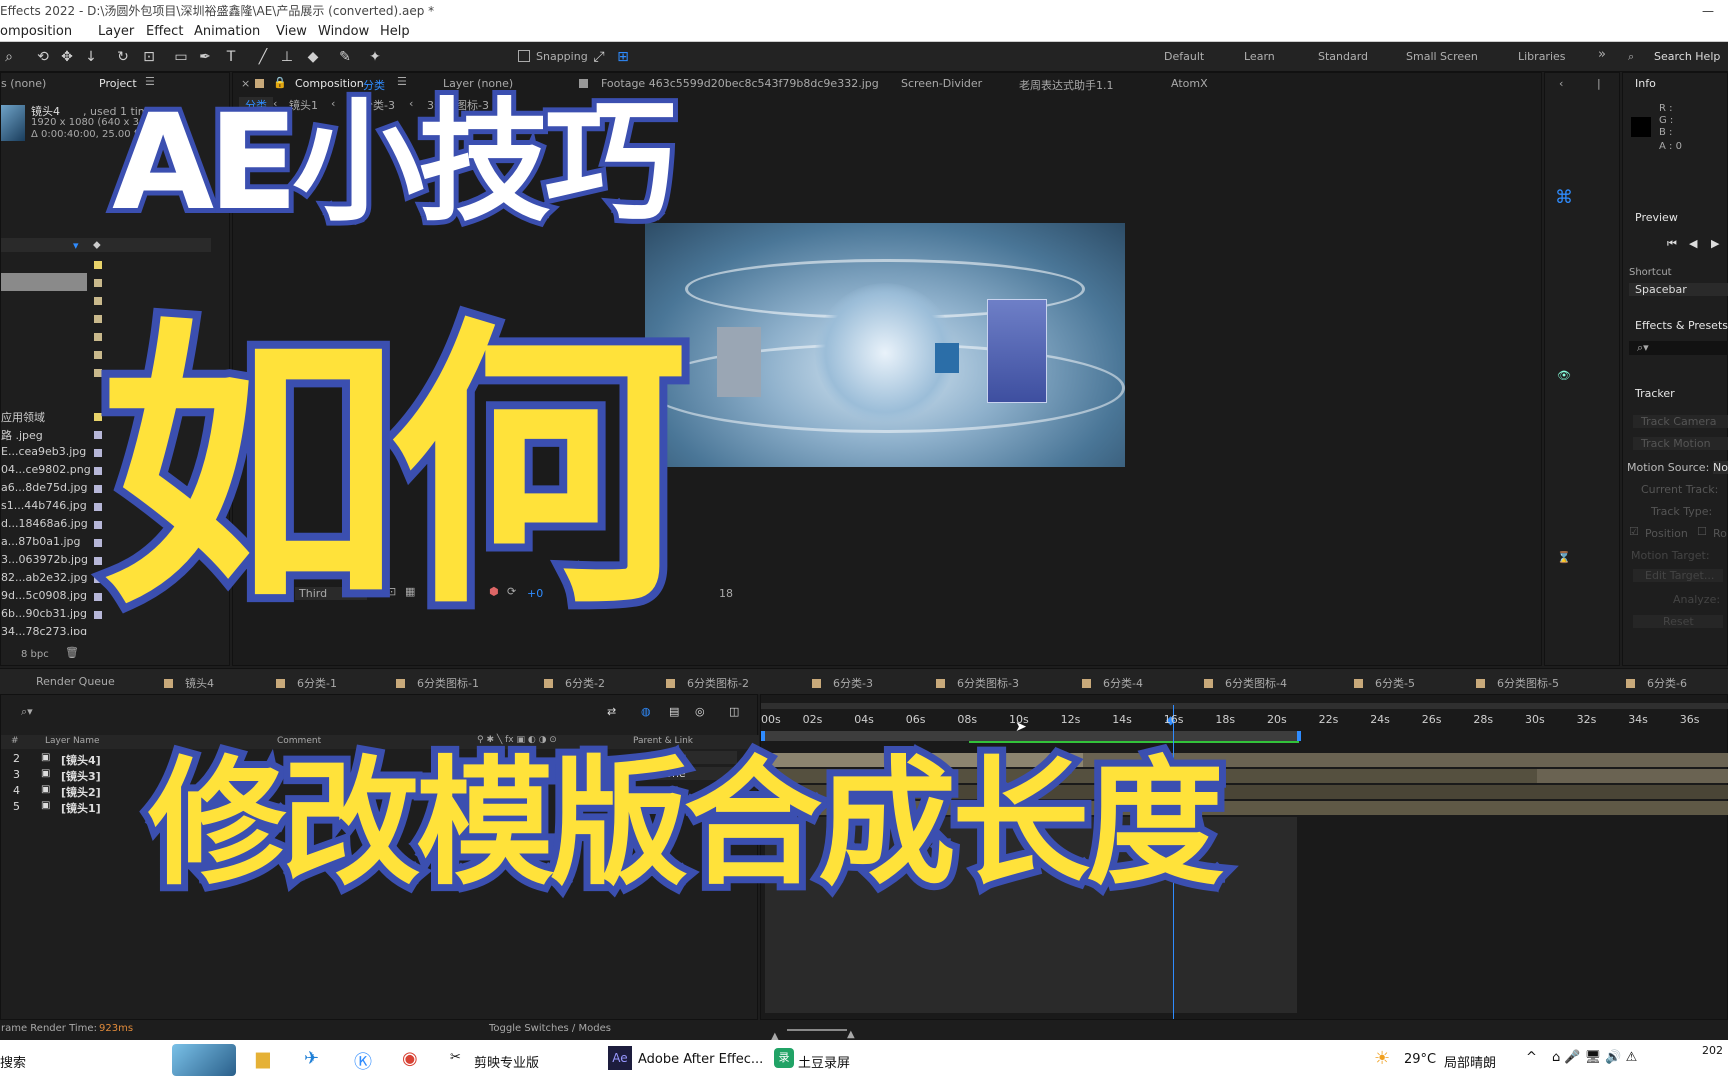  I want to click on zoom-slider, so click(817, 1030).